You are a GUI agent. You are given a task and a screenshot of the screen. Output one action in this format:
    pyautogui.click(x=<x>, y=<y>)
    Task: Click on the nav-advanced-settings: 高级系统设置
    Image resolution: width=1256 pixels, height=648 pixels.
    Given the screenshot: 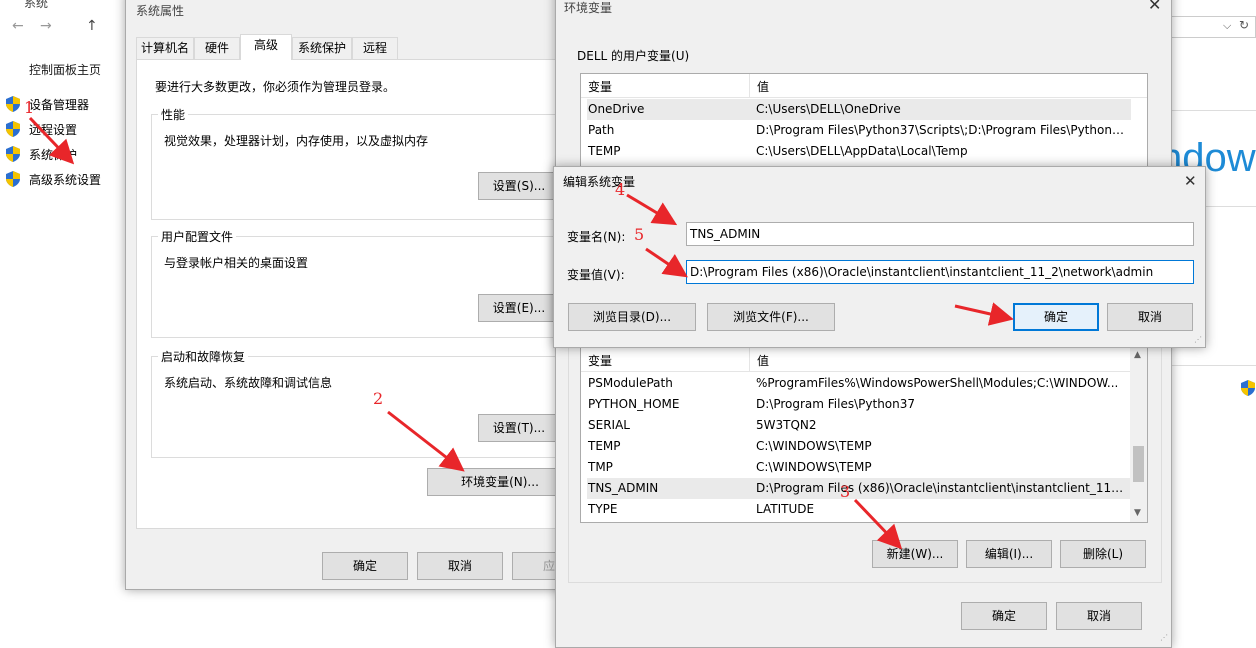 What is the action you would take?
    pyautogui.click(x=61, y=180)
    